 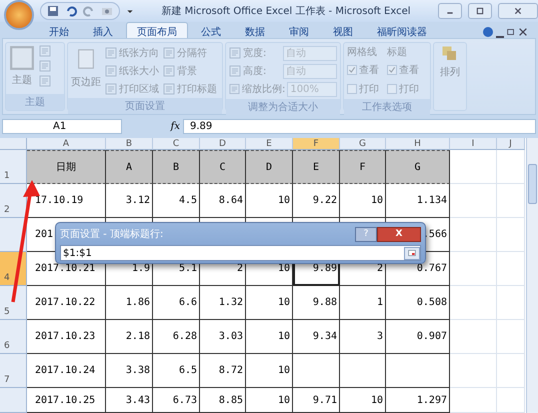 I want to click on table-cell: 1.134, so click(x=418, y=201).